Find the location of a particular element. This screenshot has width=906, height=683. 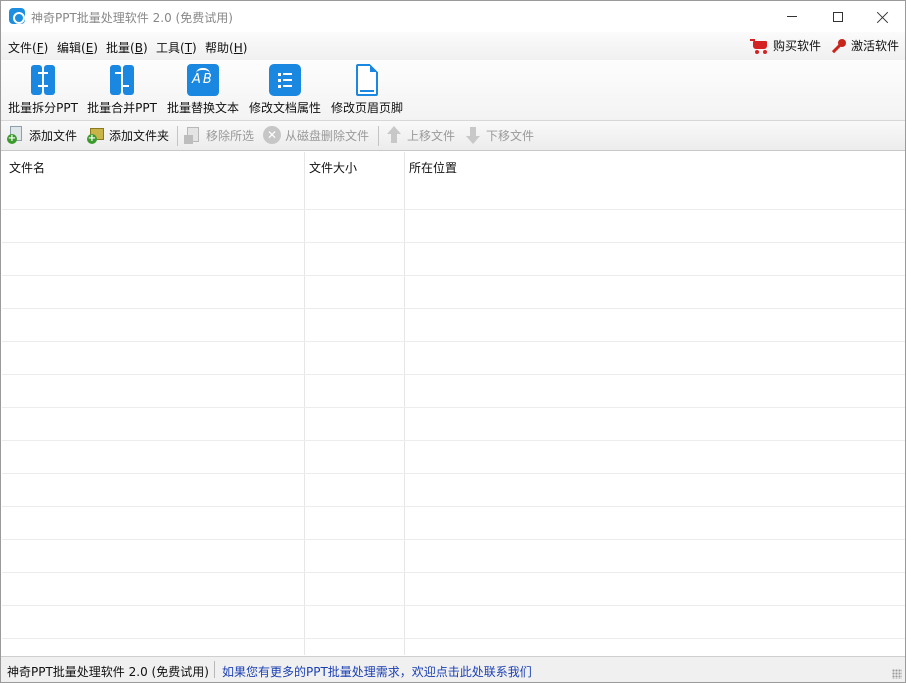

menu-help-label: 帮助 is located at coordinates (217, 48).